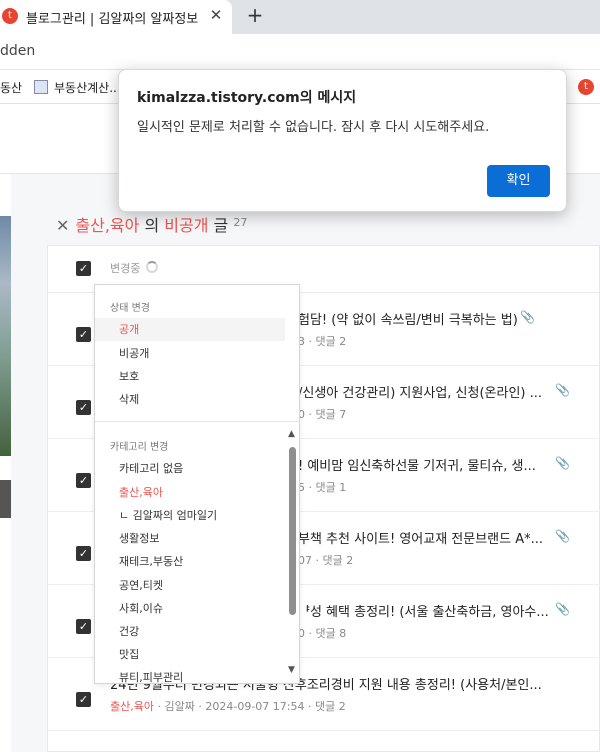  Describe the element at coordinates (18, 51) in the screenshot. I see `url-text: dden` at that location.